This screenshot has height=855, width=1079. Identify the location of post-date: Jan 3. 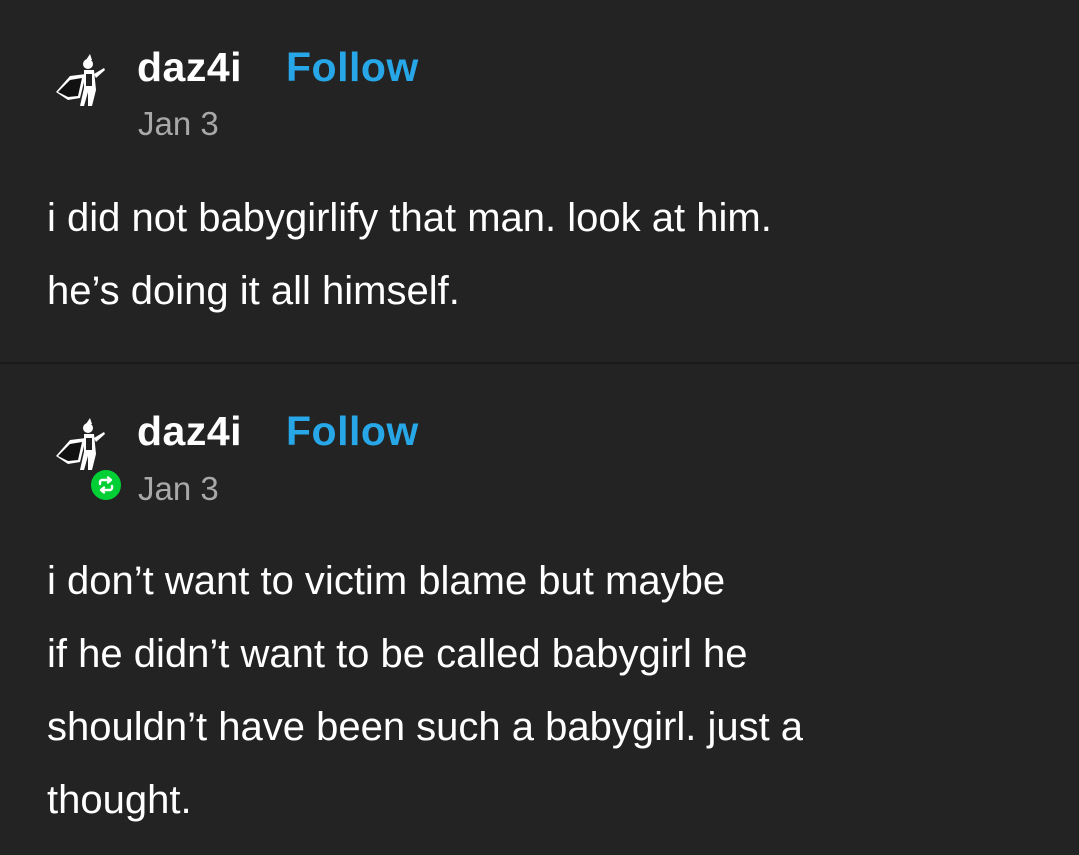
(178, 489).